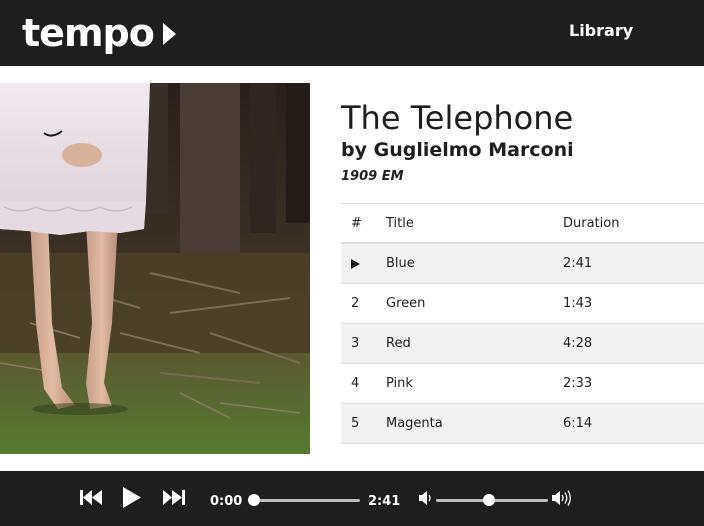 The width and height of the screenshot is (704, 526). What do you see at coordinates (384, 501) in the screenshot?
I see `total-time: 2:41` at bounding box center [384, 501].